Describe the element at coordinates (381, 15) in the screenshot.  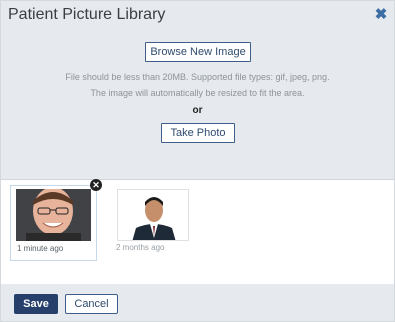
I see `close-icon: ✖` at that location.